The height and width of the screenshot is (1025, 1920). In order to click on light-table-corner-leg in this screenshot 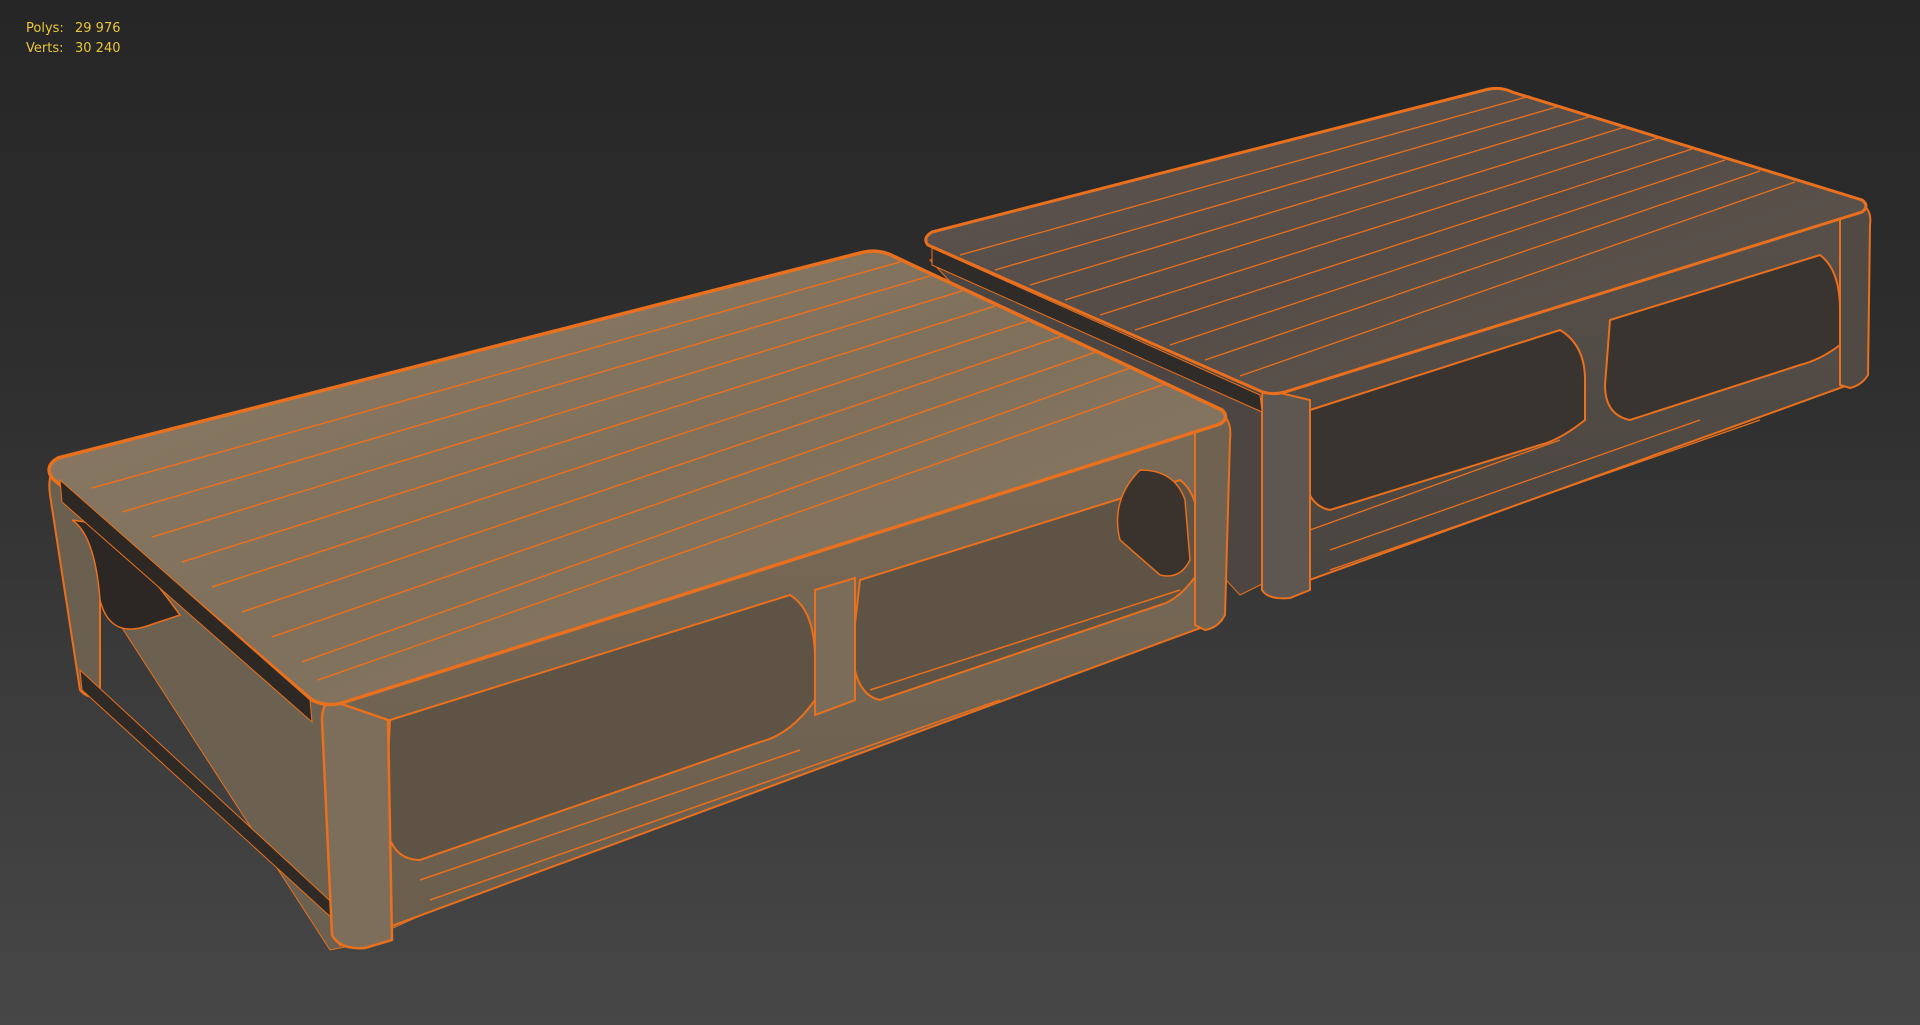, I will do `click(357, 824)`.